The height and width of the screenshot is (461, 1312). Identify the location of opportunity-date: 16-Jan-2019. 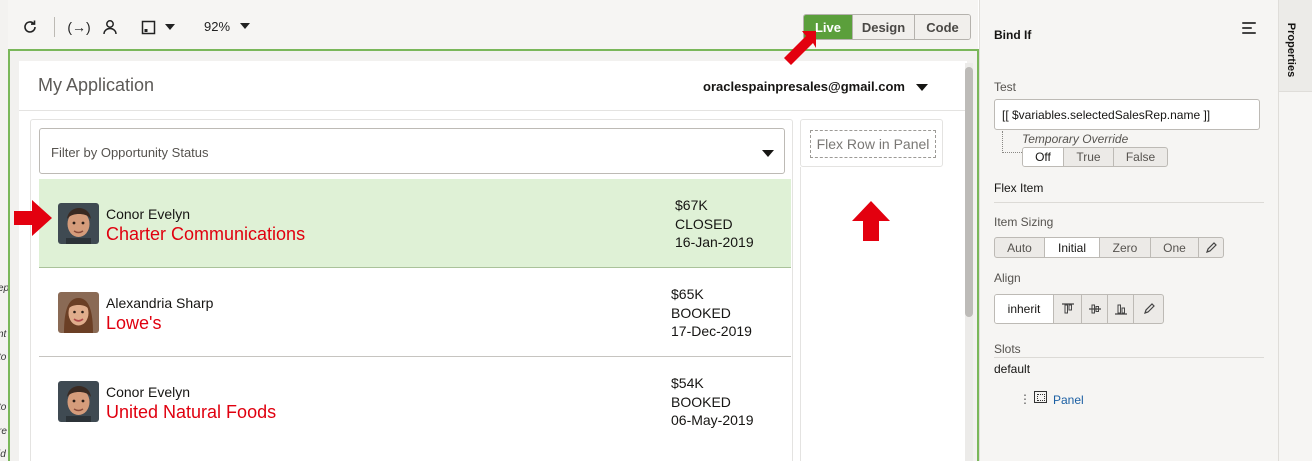
(714, 242).